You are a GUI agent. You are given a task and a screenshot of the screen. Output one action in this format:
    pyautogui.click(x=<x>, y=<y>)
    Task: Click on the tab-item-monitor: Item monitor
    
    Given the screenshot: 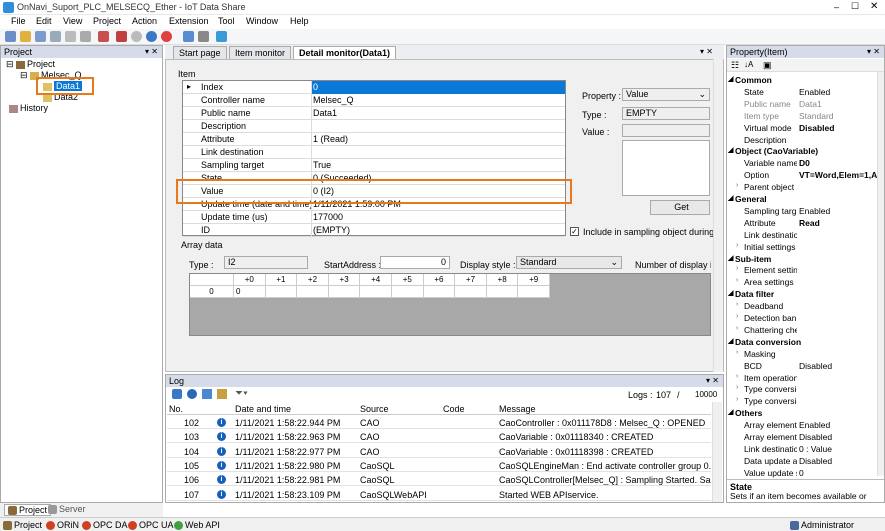 What is the action you would take?
    pyautogui.click(x=260, y=52)
    